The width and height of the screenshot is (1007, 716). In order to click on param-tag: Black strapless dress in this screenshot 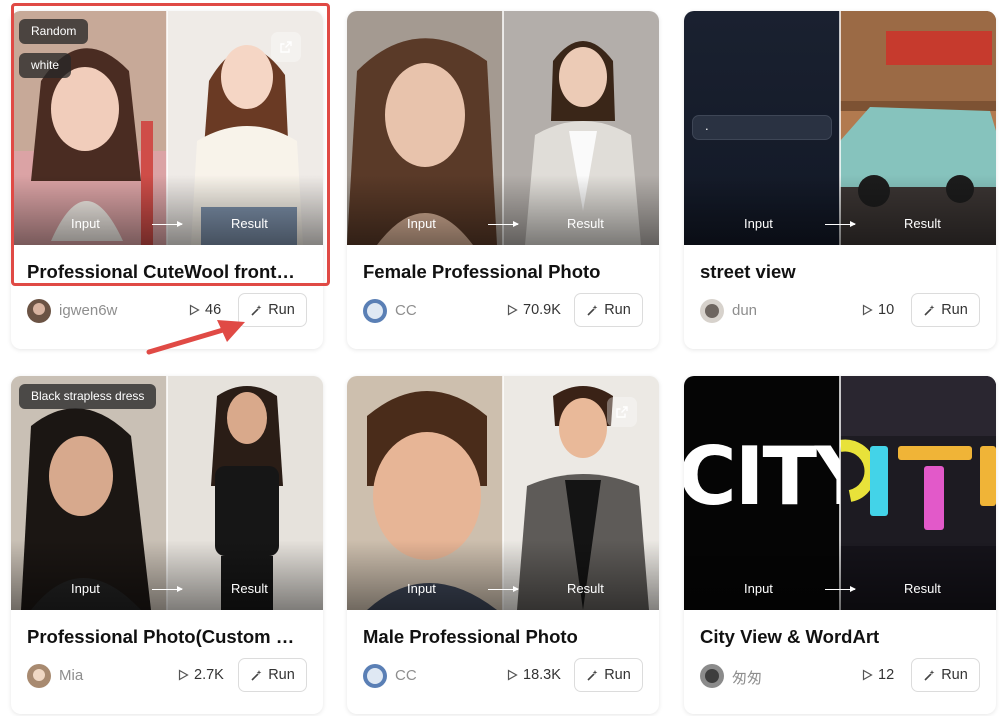, I will do `click(88, 396)`.